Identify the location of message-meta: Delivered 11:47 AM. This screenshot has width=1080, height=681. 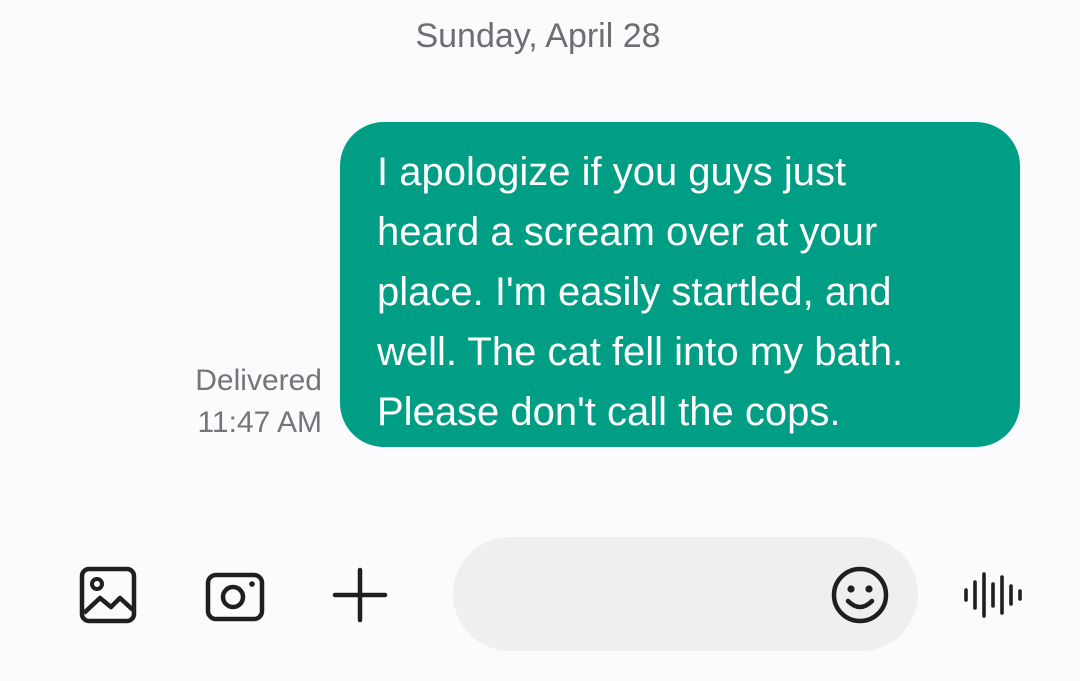
(258, 402).